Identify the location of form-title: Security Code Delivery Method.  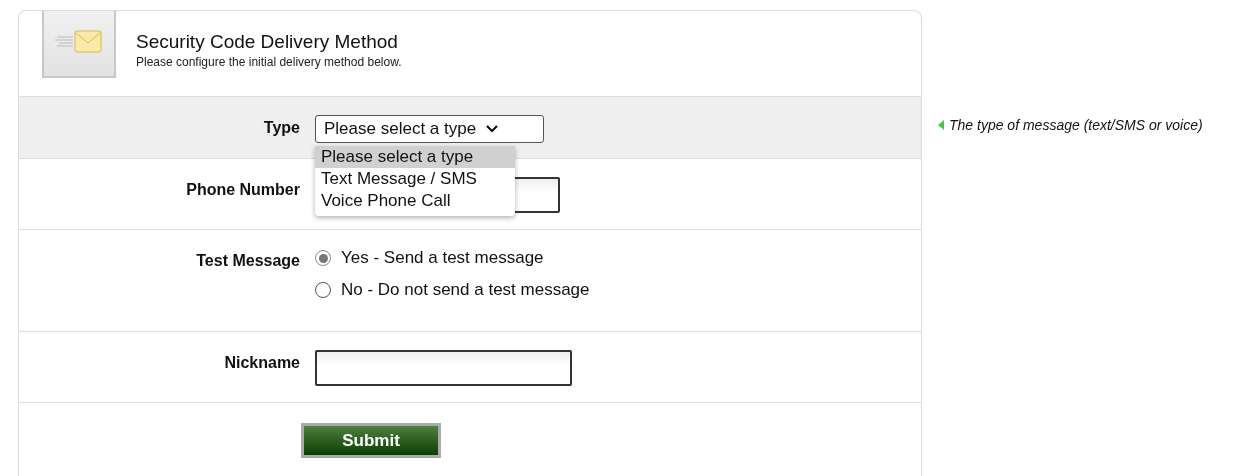
(267, 42).